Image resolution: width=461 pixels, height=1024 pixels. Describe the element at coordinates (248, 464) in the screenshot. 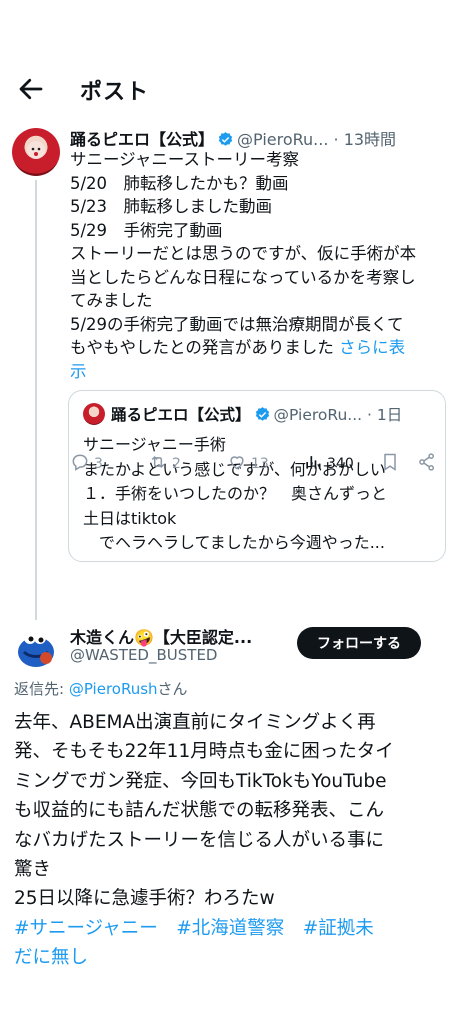

I see `like-button: 13` at that location.